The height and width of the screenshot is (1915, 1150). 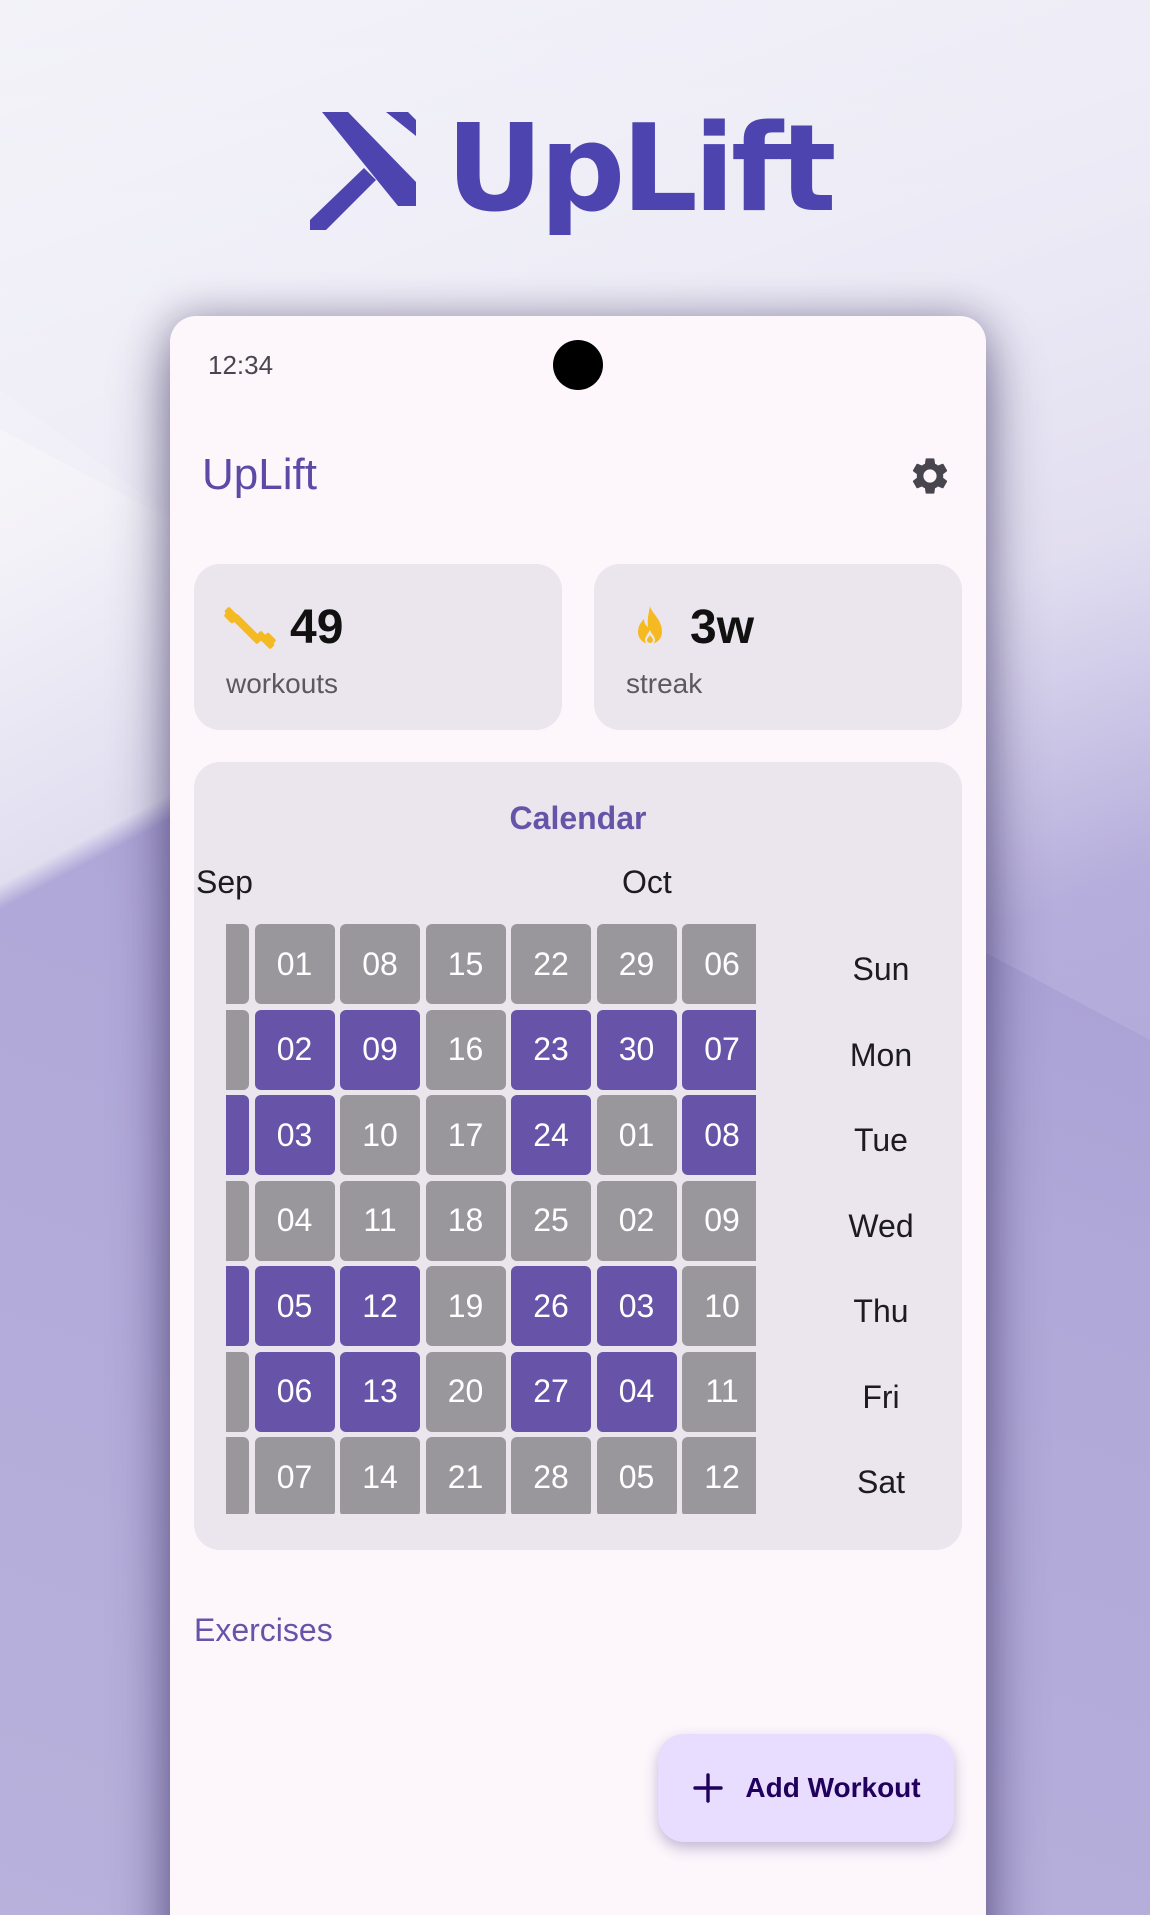 What do you see at coordinates (881, 1396) in the screenshot?
I see `weekday-label: Fri` at bounding box center [881, 1396].